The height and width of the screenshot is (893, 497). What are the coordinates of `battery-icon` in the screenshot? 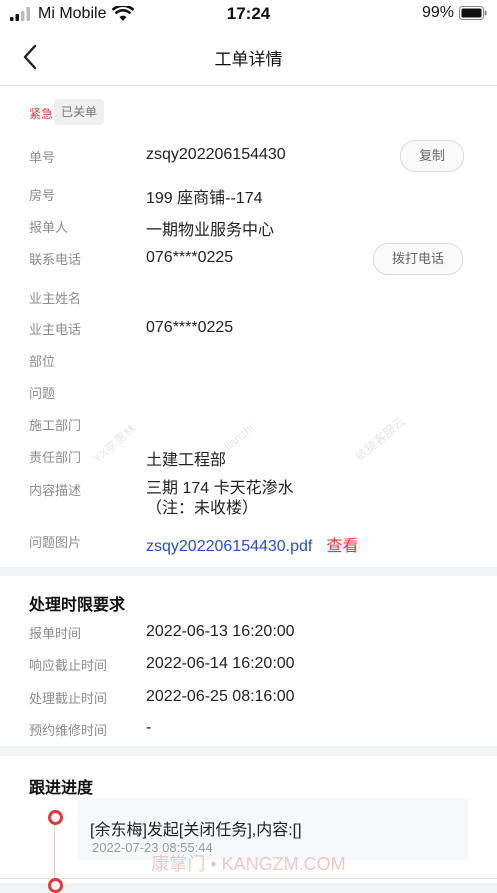 It's located at (473, 13).